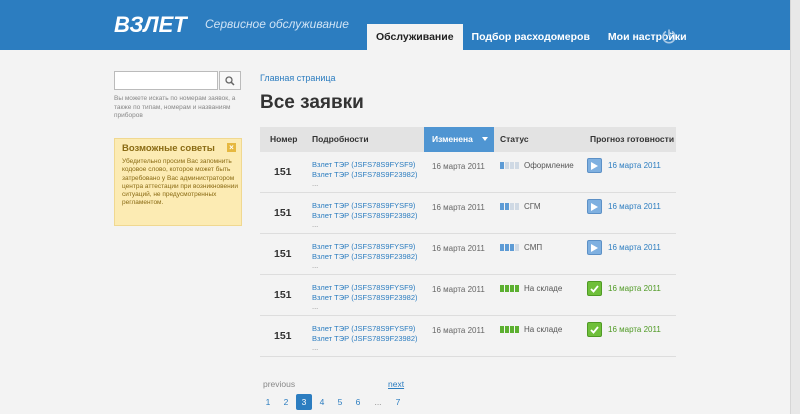 This screenshot has width=800, height=414. I want to click on status-text: На складе, so click(543, 288).